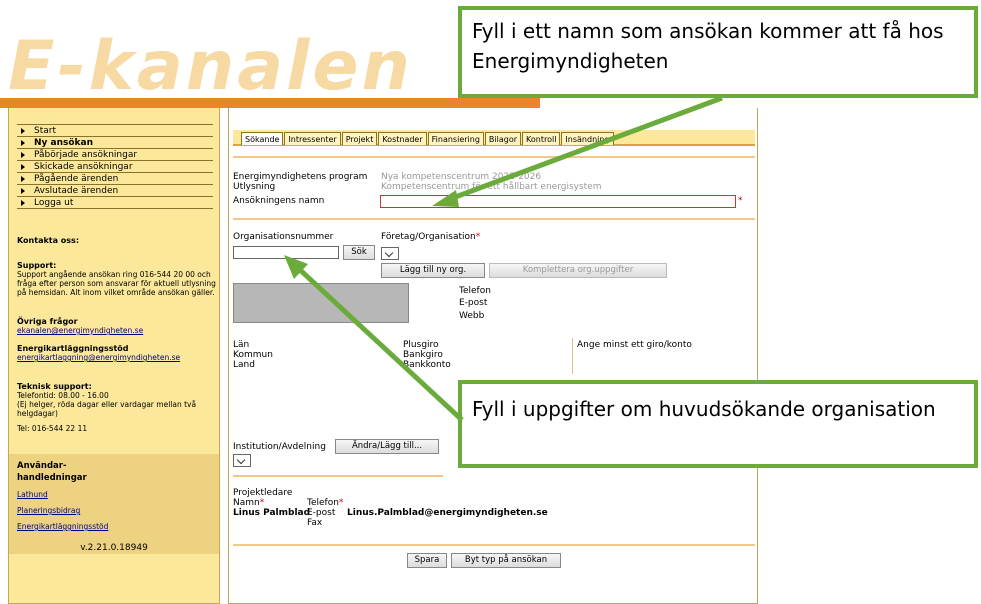  What do you see at coordinates (445, 198) in the screenshot?
I see `arrow-head-icon` at bounding box center [445, 198].